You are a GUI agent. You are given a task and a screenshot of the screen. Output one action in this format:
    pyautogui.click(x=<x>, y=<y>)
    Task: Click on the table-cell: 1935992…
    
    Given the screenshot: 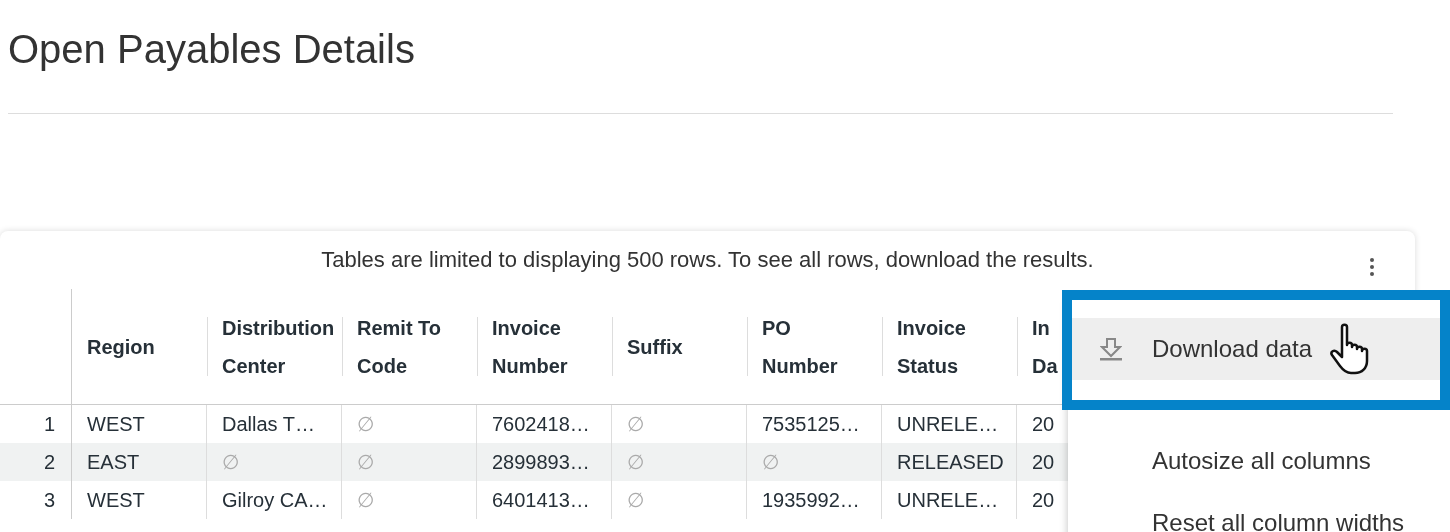 What is the action you would take?
    pyautogui.click(x=811, y=500)
    